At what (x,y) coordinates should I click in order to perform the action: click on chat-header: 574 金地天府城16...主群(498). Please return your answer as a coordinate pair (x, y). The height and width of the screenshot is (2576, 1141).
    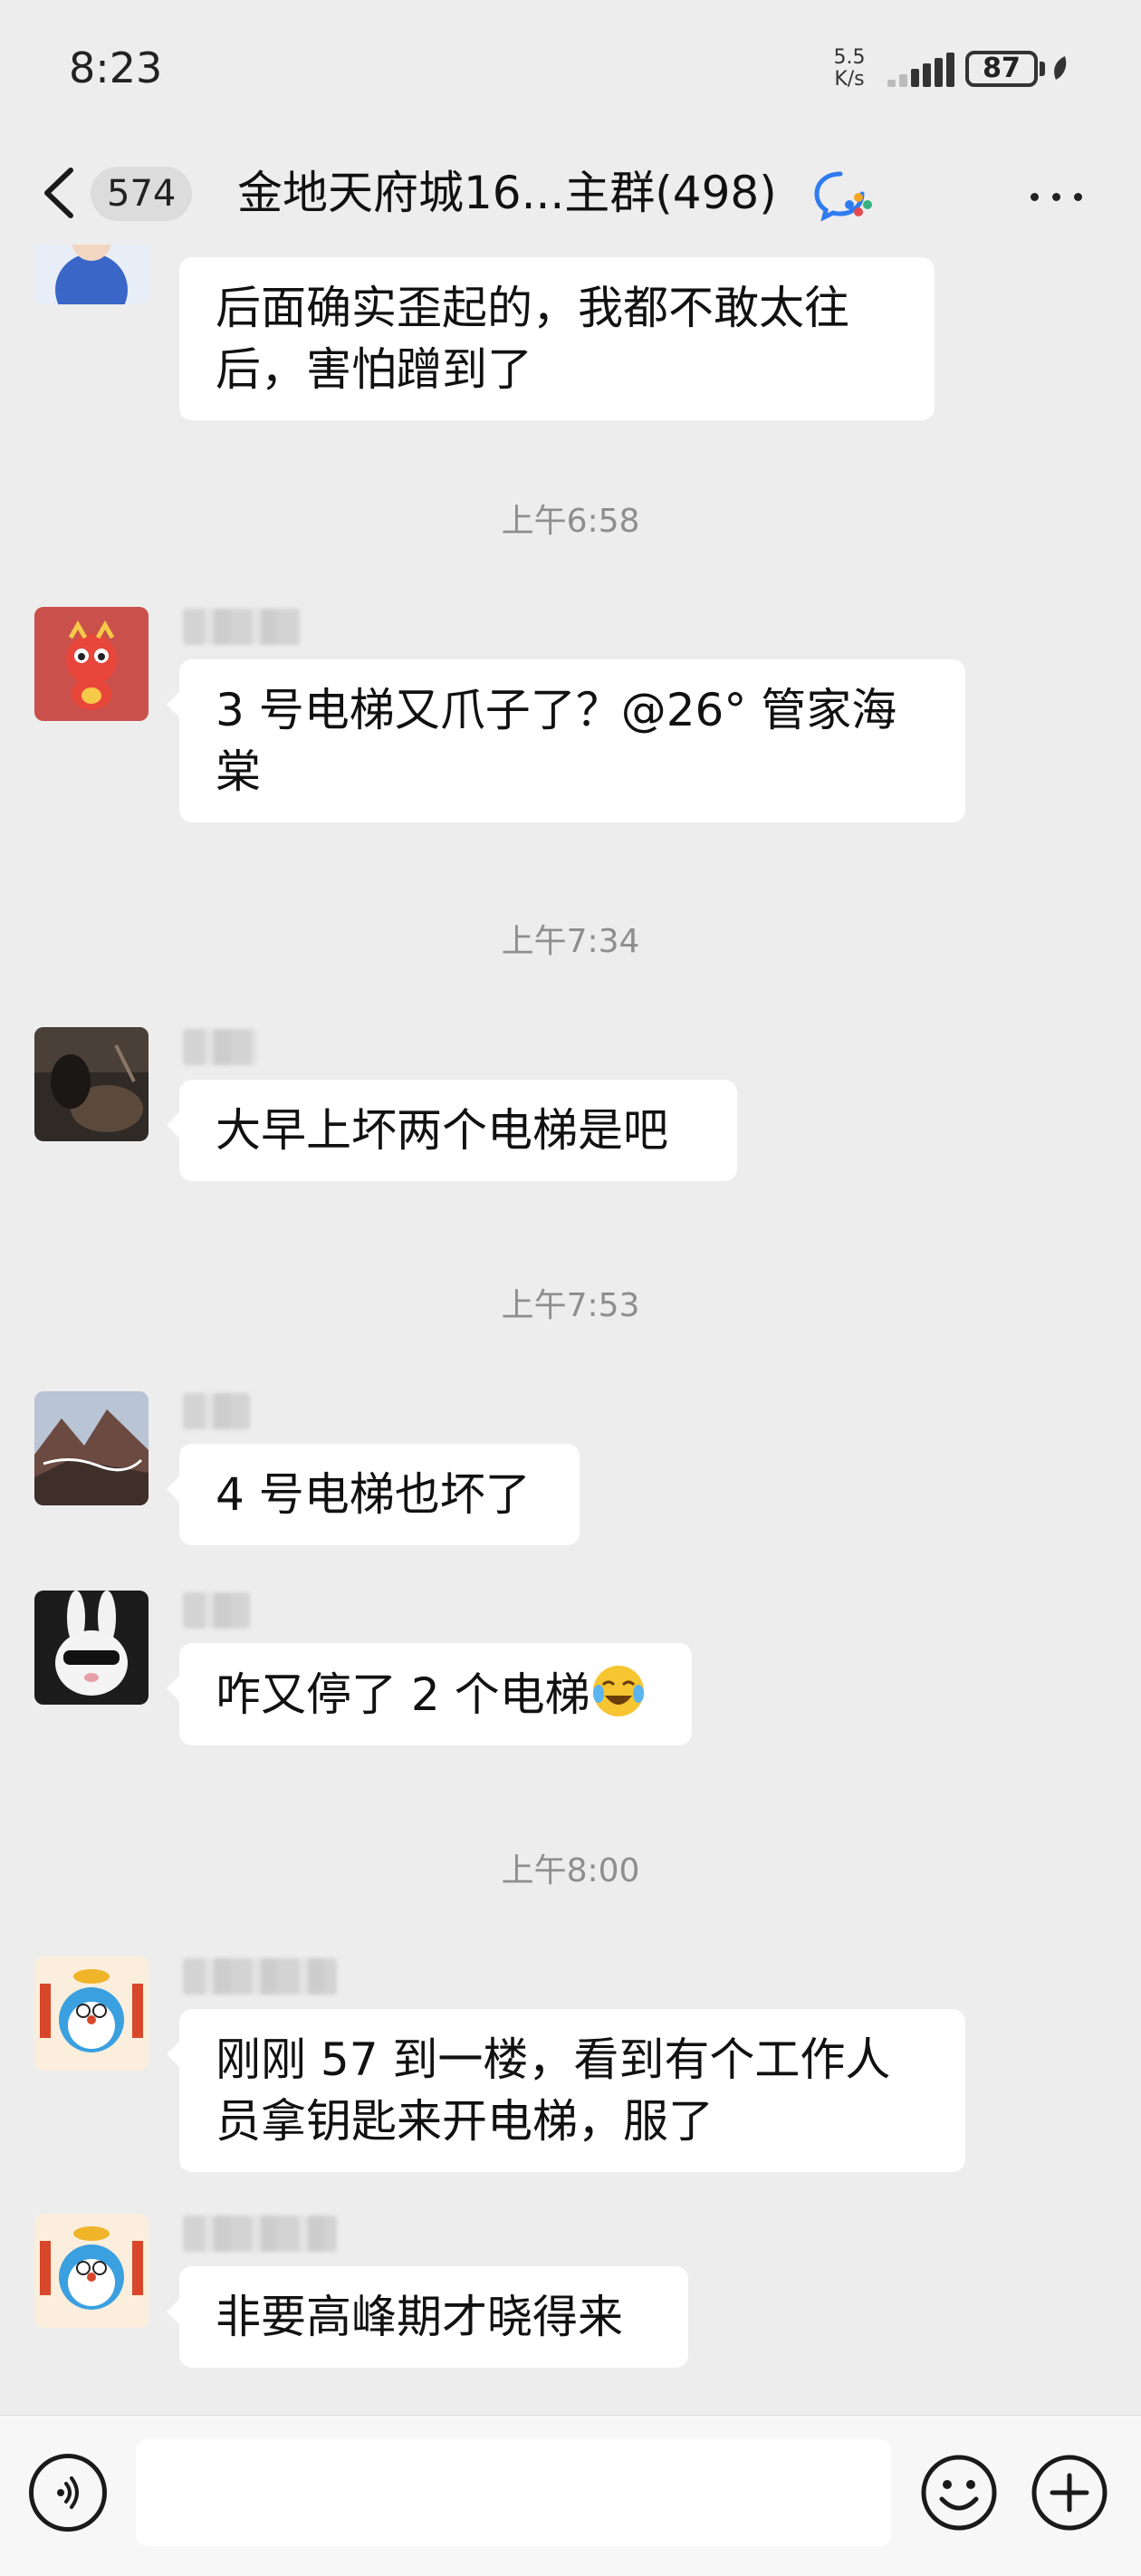
    Looking at the image, I should click on (570, 195).